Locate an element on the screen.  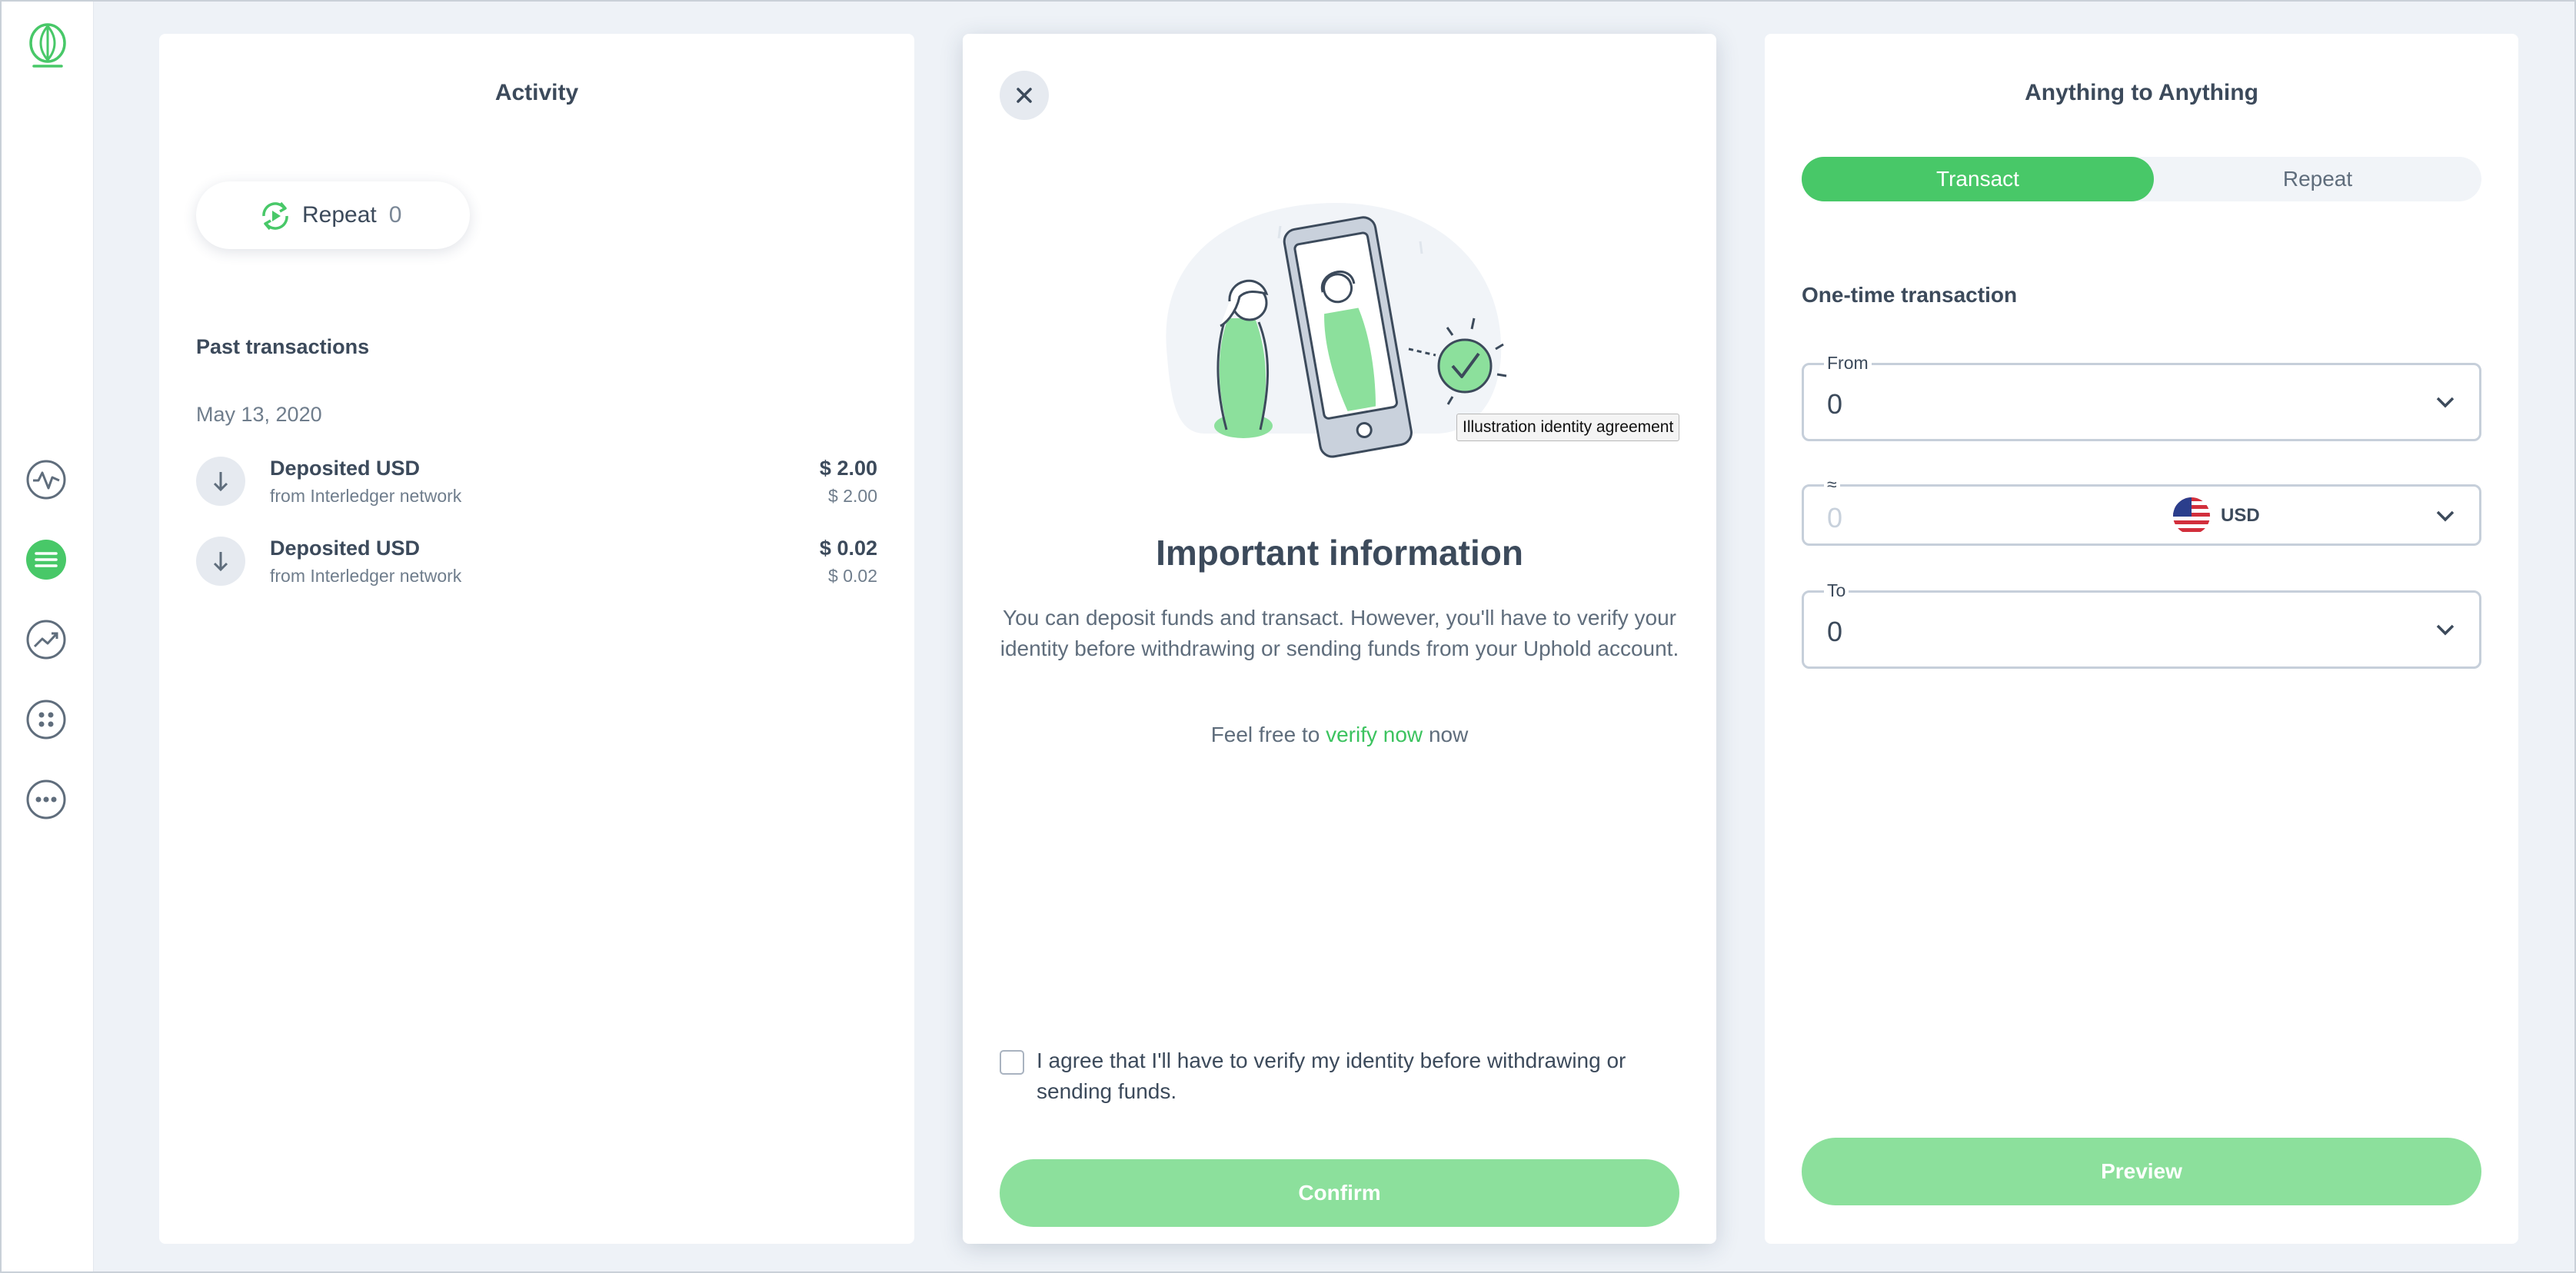
verify-prompt: Feel free to verify now now is located at coordinates (1339, 735).